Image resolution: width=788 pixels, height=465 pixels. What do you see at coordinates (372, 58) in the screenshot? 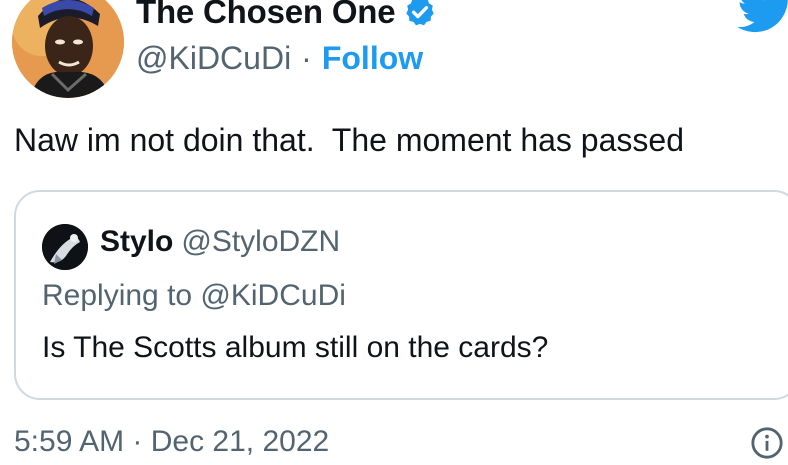
I see `follow-button: Follow` at bounding box center [372, 58].